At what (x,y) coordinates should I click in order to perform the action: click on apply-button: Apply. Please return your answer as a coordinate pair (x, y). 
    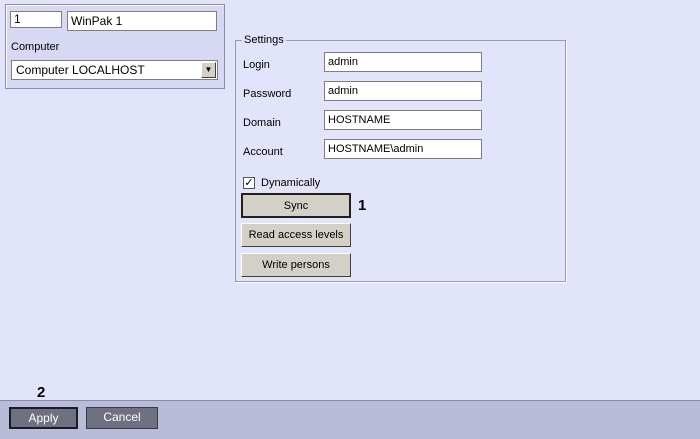
    Looking at the image, I should click on (43, 418).